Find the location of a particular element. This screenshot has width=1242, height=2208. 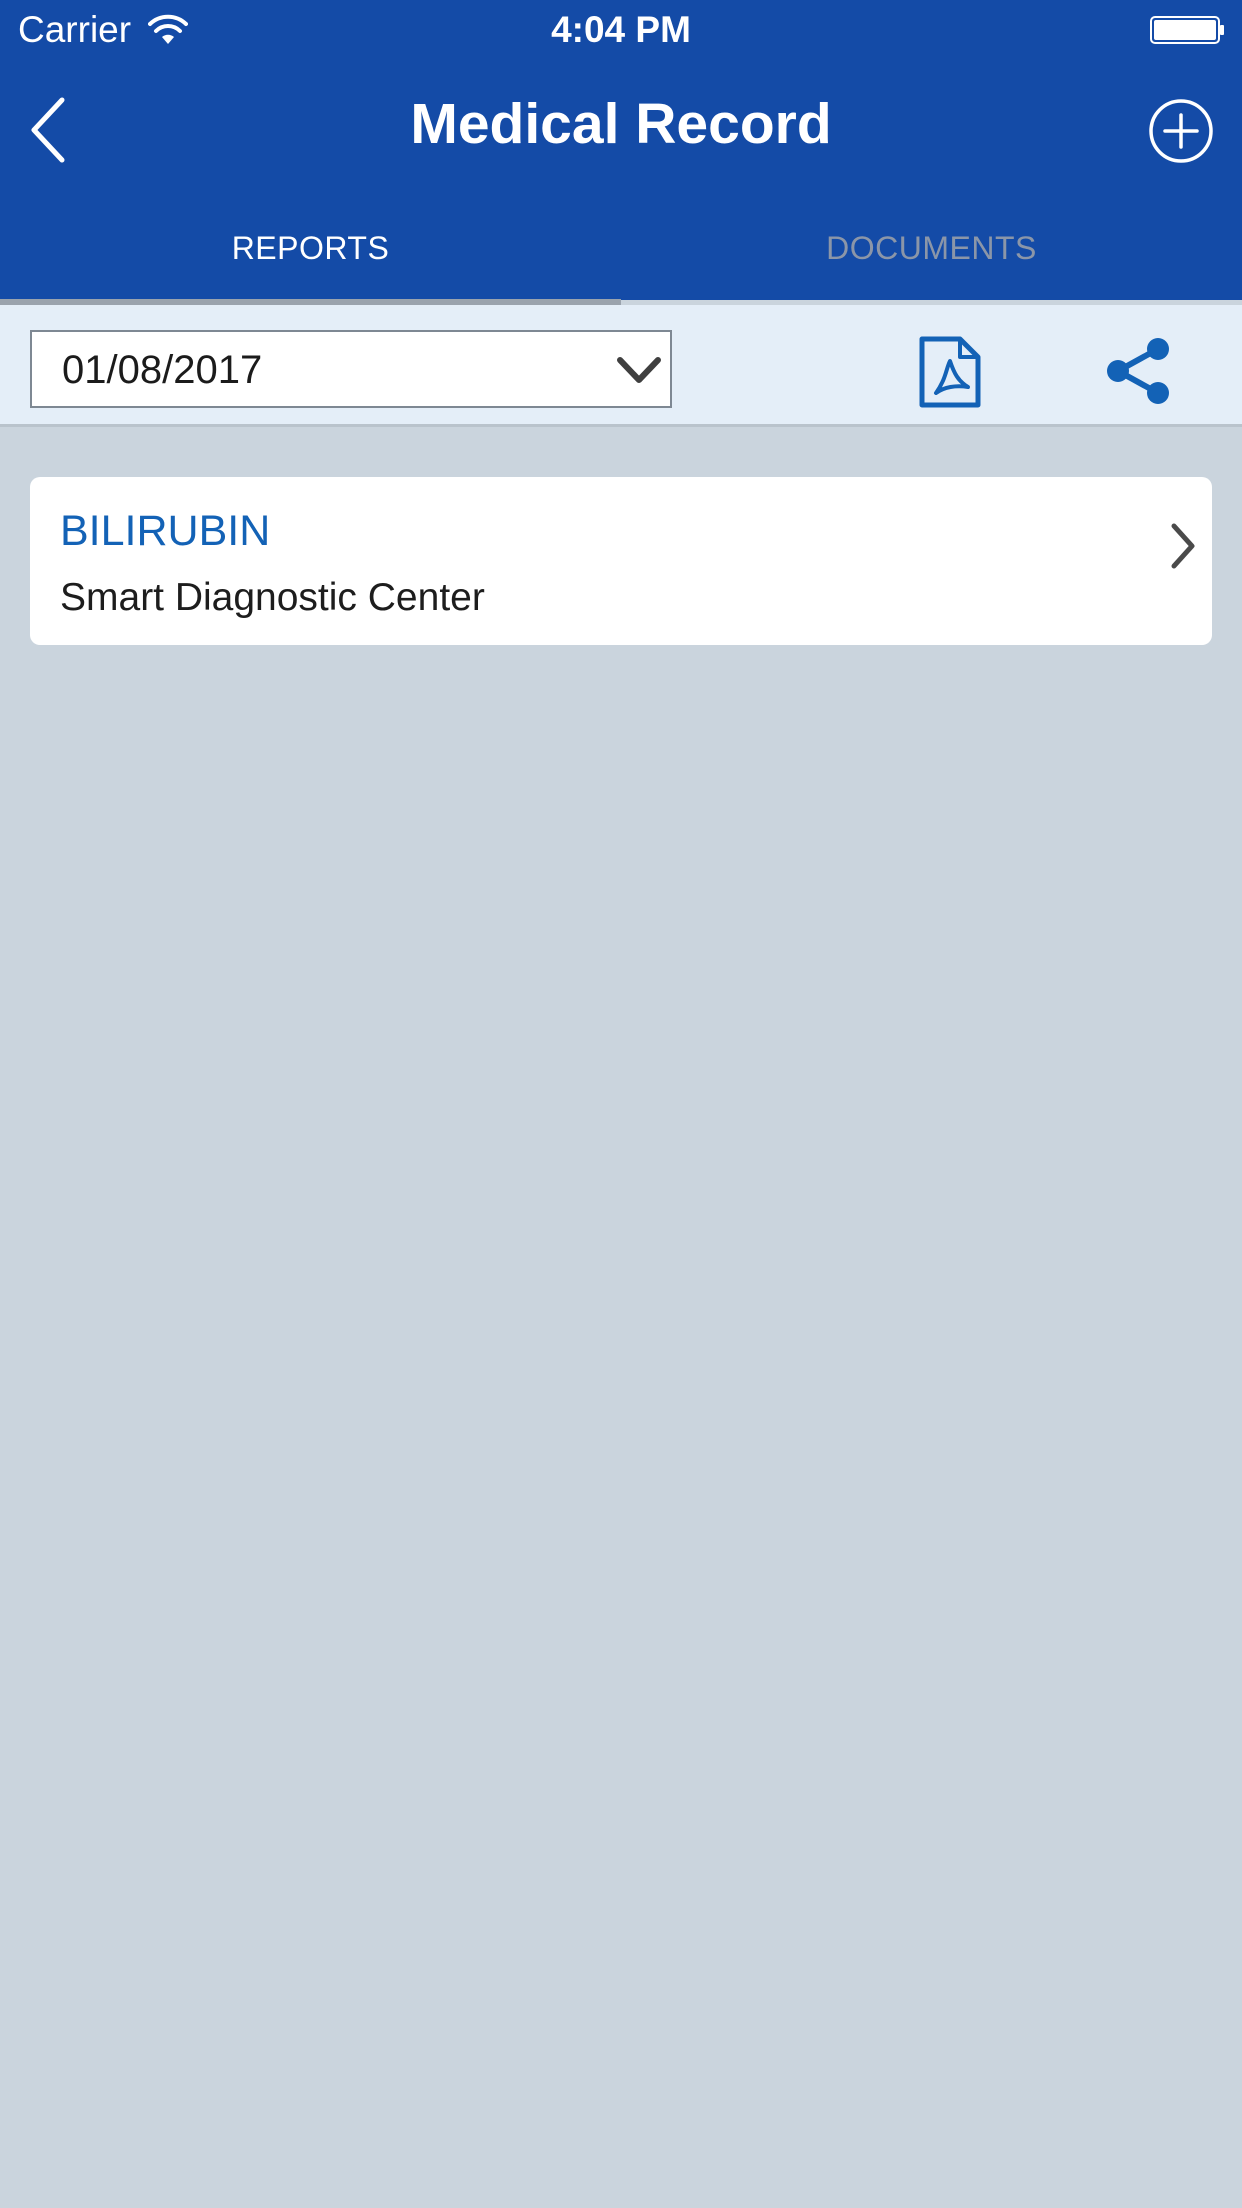

chevron-down-icon is located at coordinates (639, 370).